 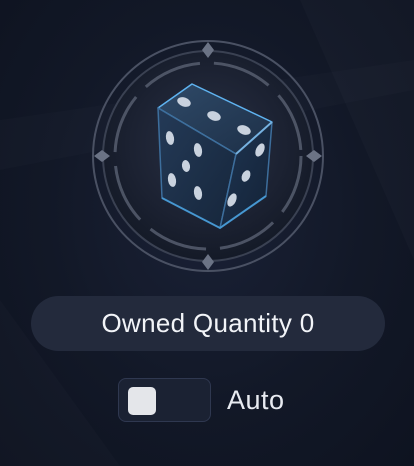 I want to click on auto-toggle, so click(x=164, y=400).